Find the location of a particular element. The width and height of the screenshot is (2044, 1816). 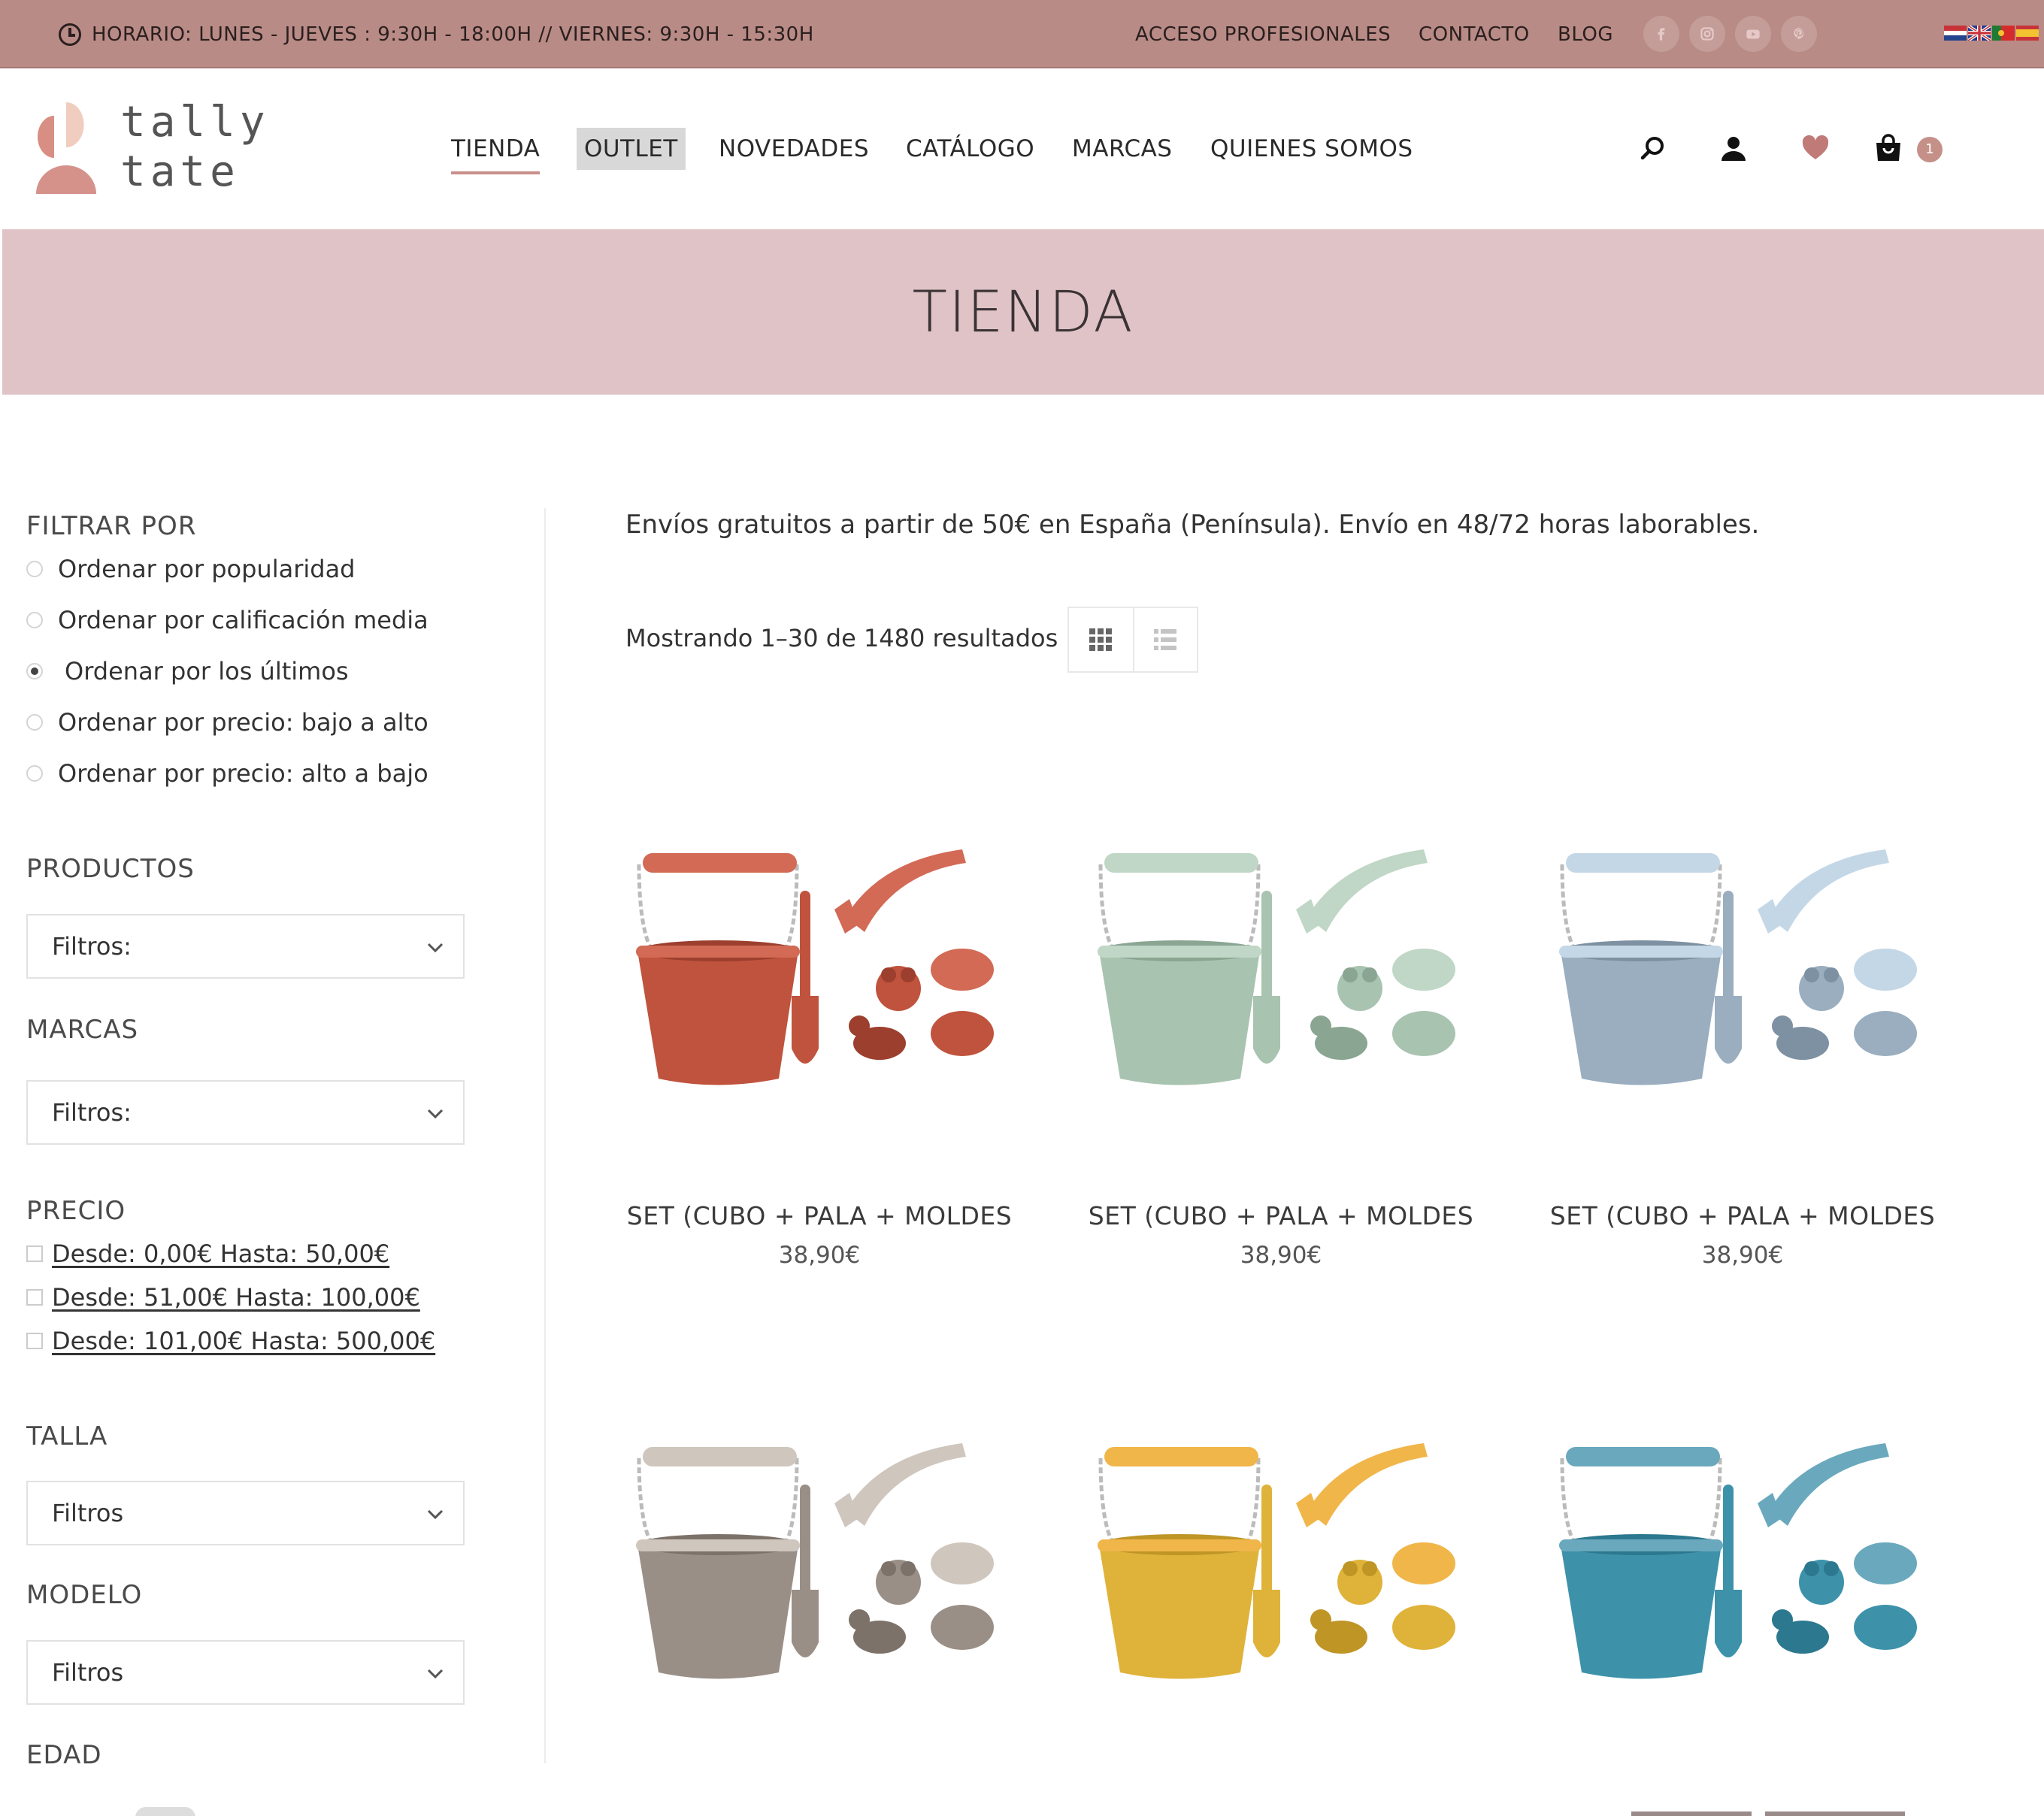

product-image-beach-set-rust is located at coordinates (819, 962).